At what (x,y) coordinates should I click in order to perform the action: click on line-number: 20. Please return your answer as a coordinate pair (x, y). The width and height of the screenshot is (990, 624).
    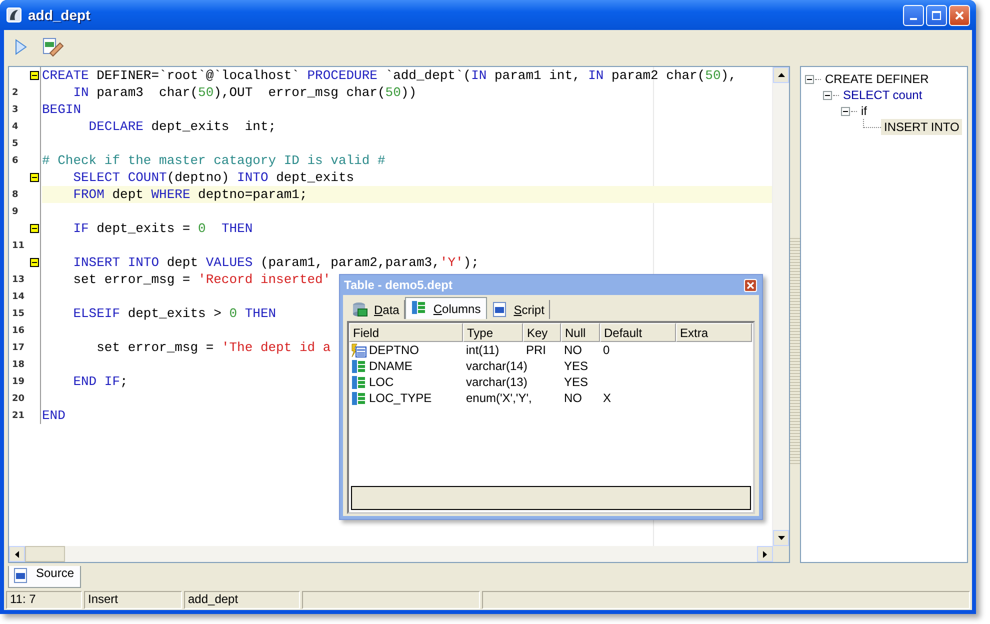
    Looking at the image, I should click on (18, 399).